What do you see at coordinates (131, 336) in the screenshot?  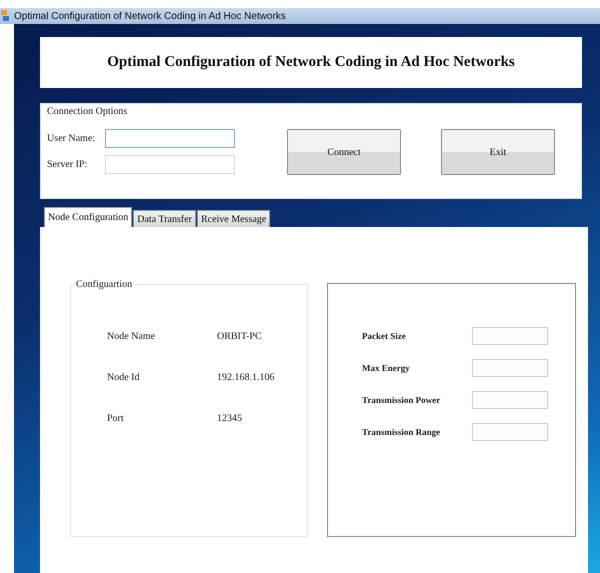 I see `property-label: Node Name` at bounding box center [131, 336].